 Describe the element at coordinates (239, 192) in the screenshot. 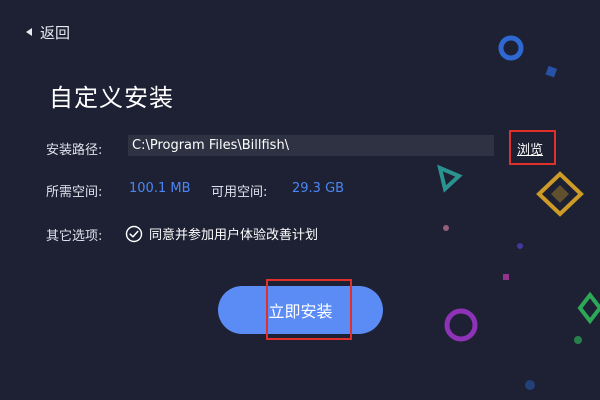

I see `available-space-label: 可用空间:` at that location.